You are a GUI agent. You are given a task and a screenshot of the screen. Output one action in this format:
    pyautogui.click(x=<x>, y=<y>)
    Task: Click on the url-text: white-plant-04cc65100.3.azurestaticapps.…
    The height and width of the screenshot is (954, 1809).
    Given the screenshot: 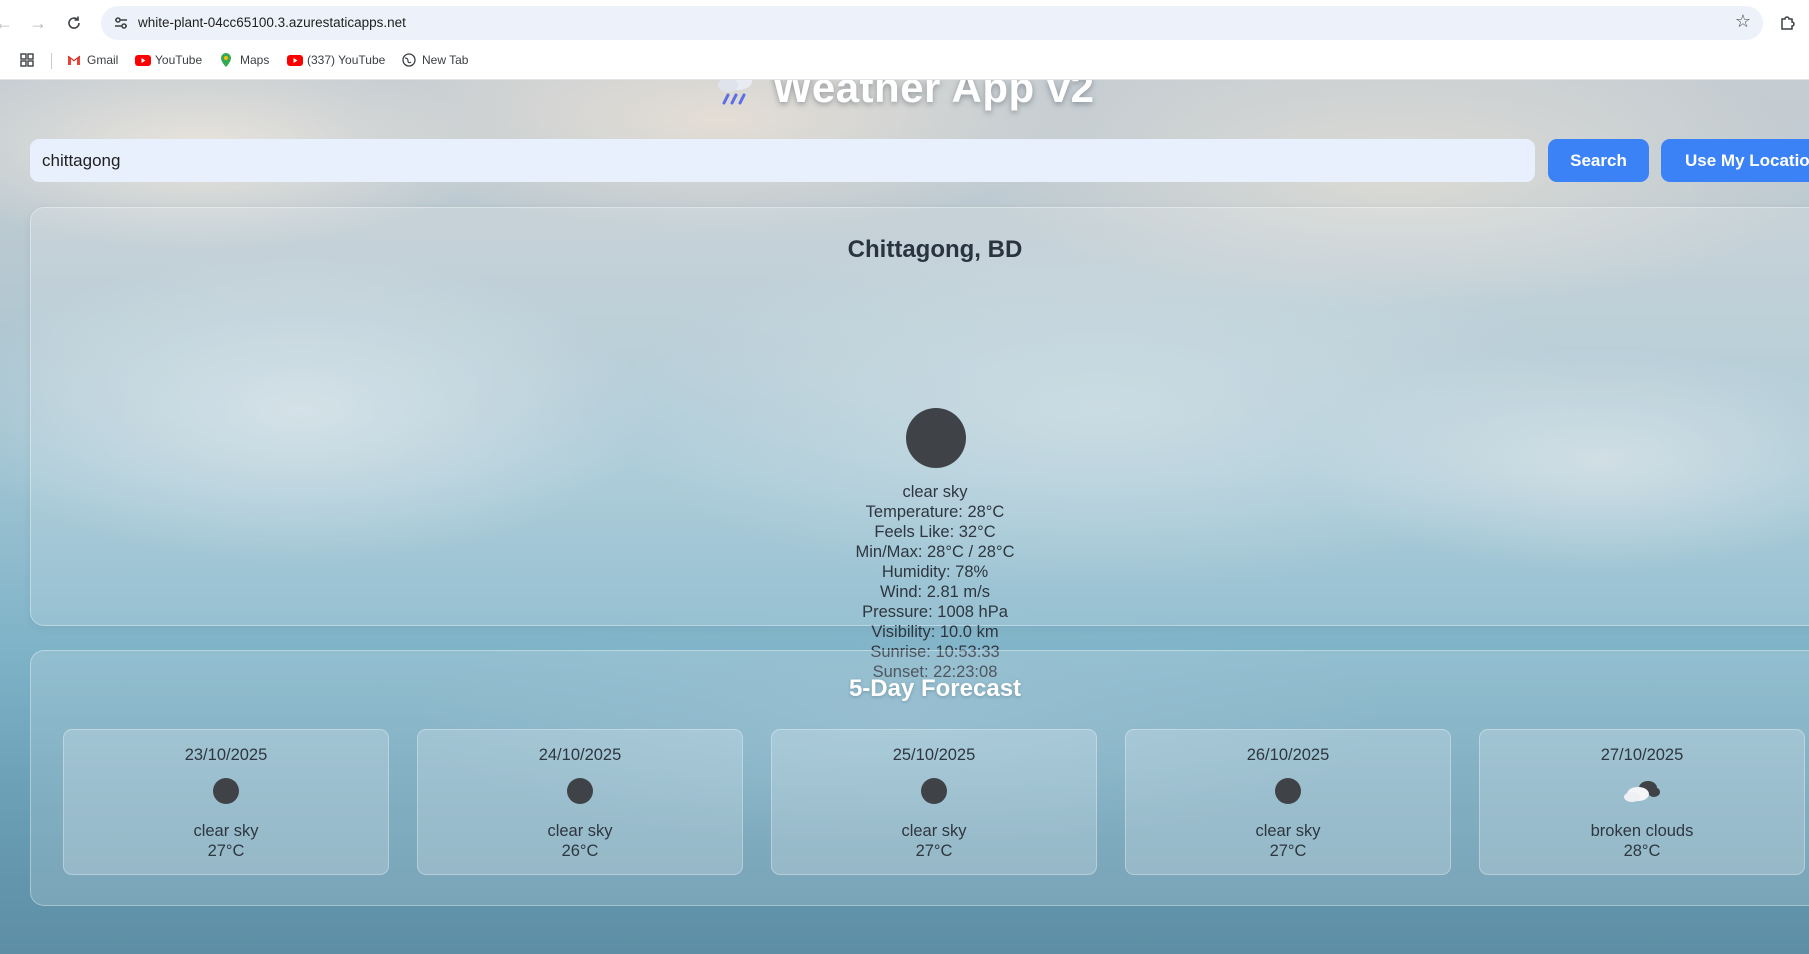 What is the action you would take?
    pyautogui.click(x=272, y=22)
    